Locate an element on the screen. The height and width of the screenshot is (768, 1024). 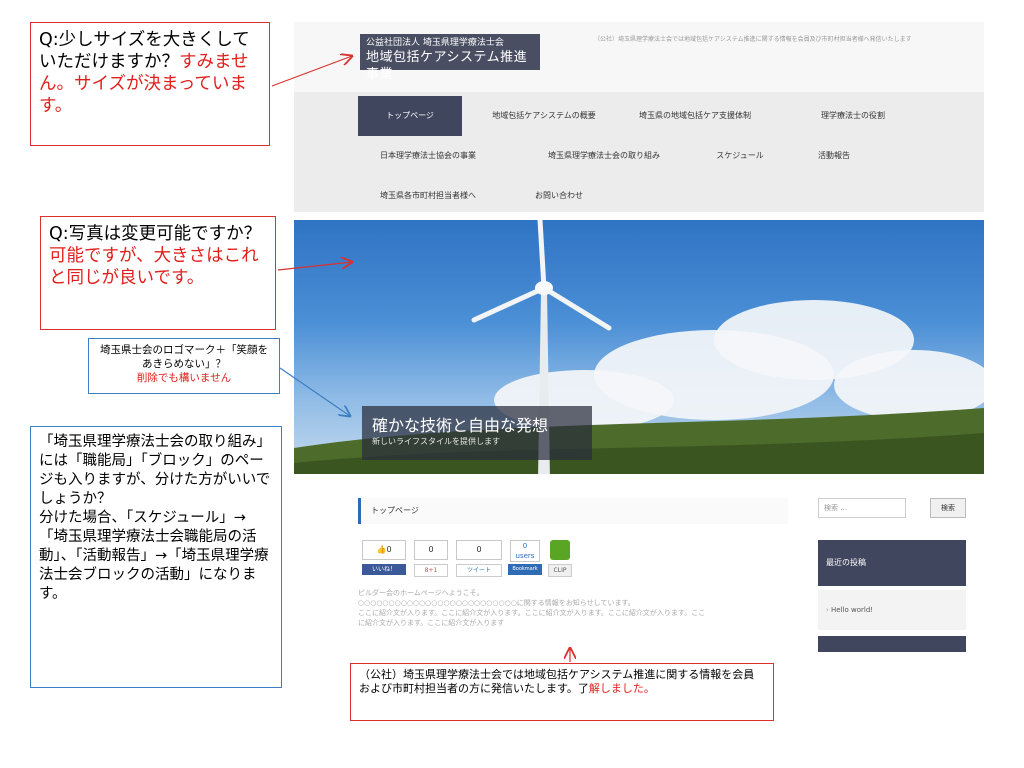
hatena-bookmark-count: 0 users is located at coordinates (525, 551).